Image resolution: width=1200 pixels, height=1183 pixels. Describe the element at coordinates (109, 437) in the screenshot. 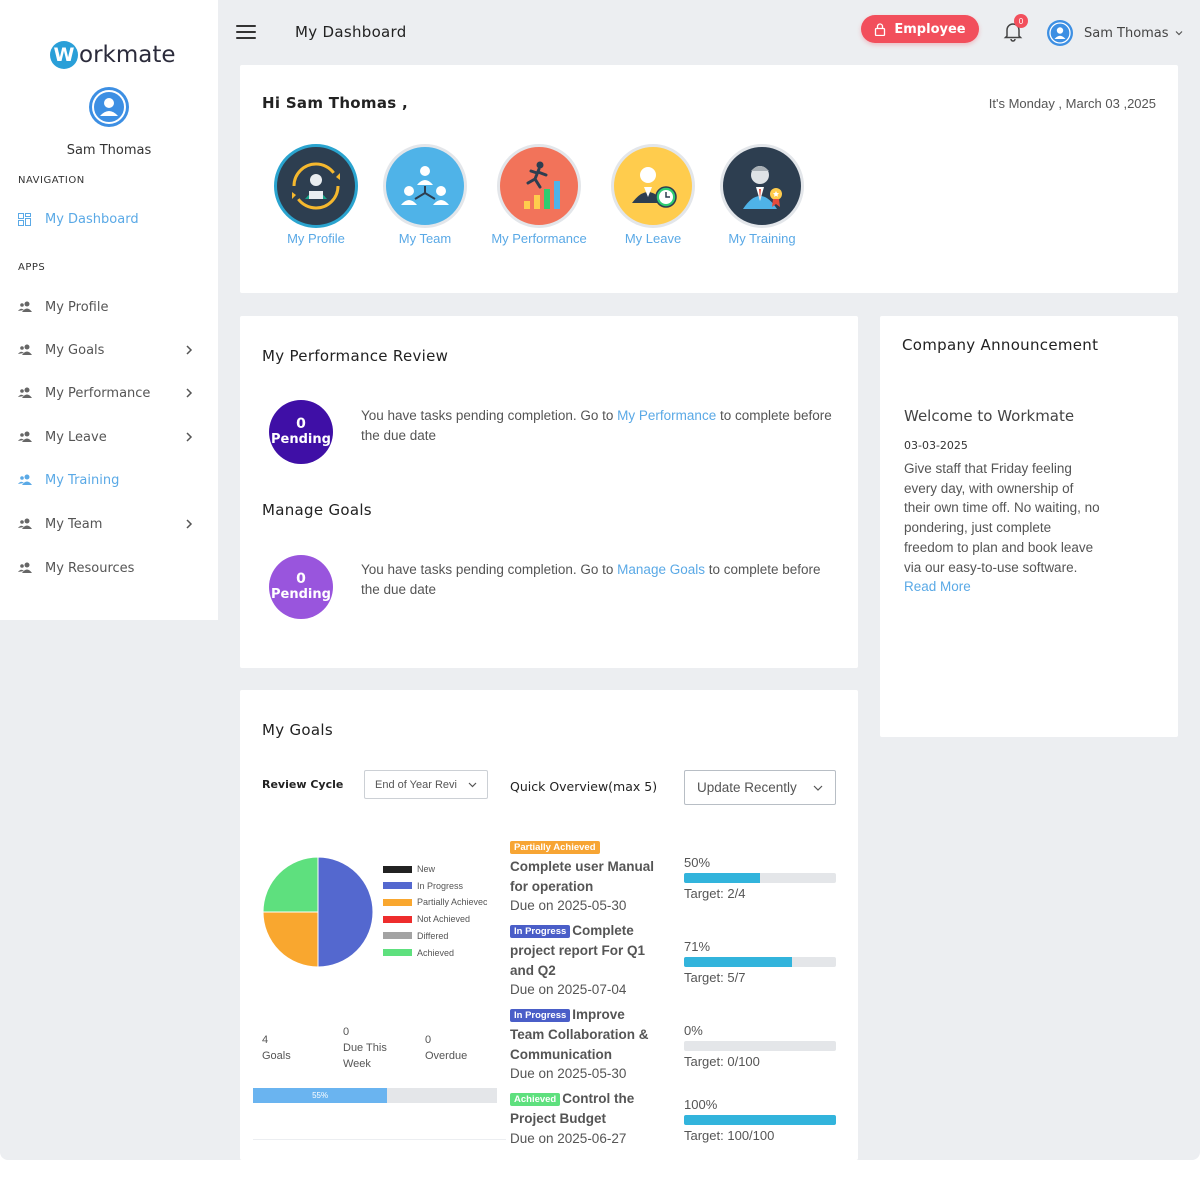

I see `sidebar-item-my-leave: My Leave` at that location.